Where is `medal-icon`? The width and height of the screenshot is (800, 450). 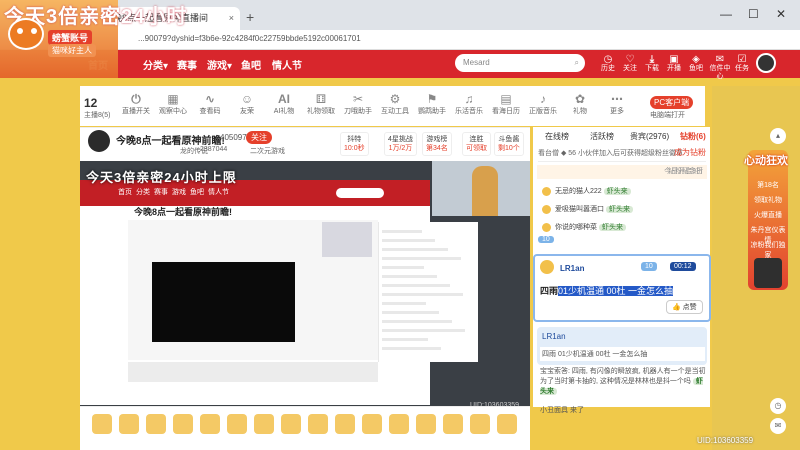 medal-icon is located at coordinates (546, 209).